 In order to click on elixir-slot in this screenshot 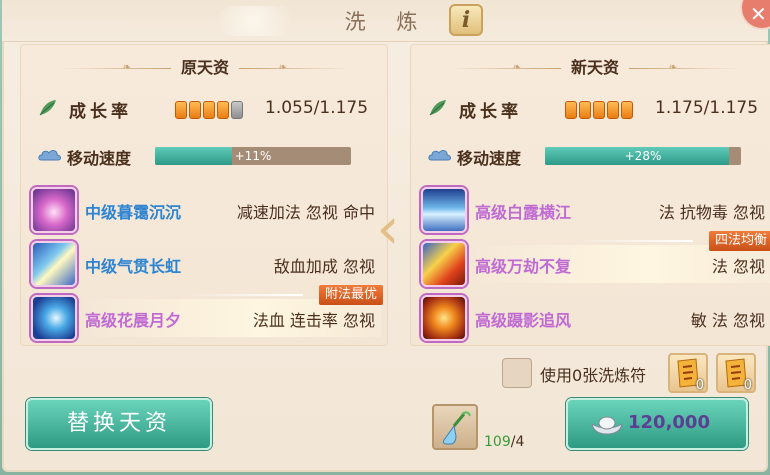, I will do `click(455, 427)`.